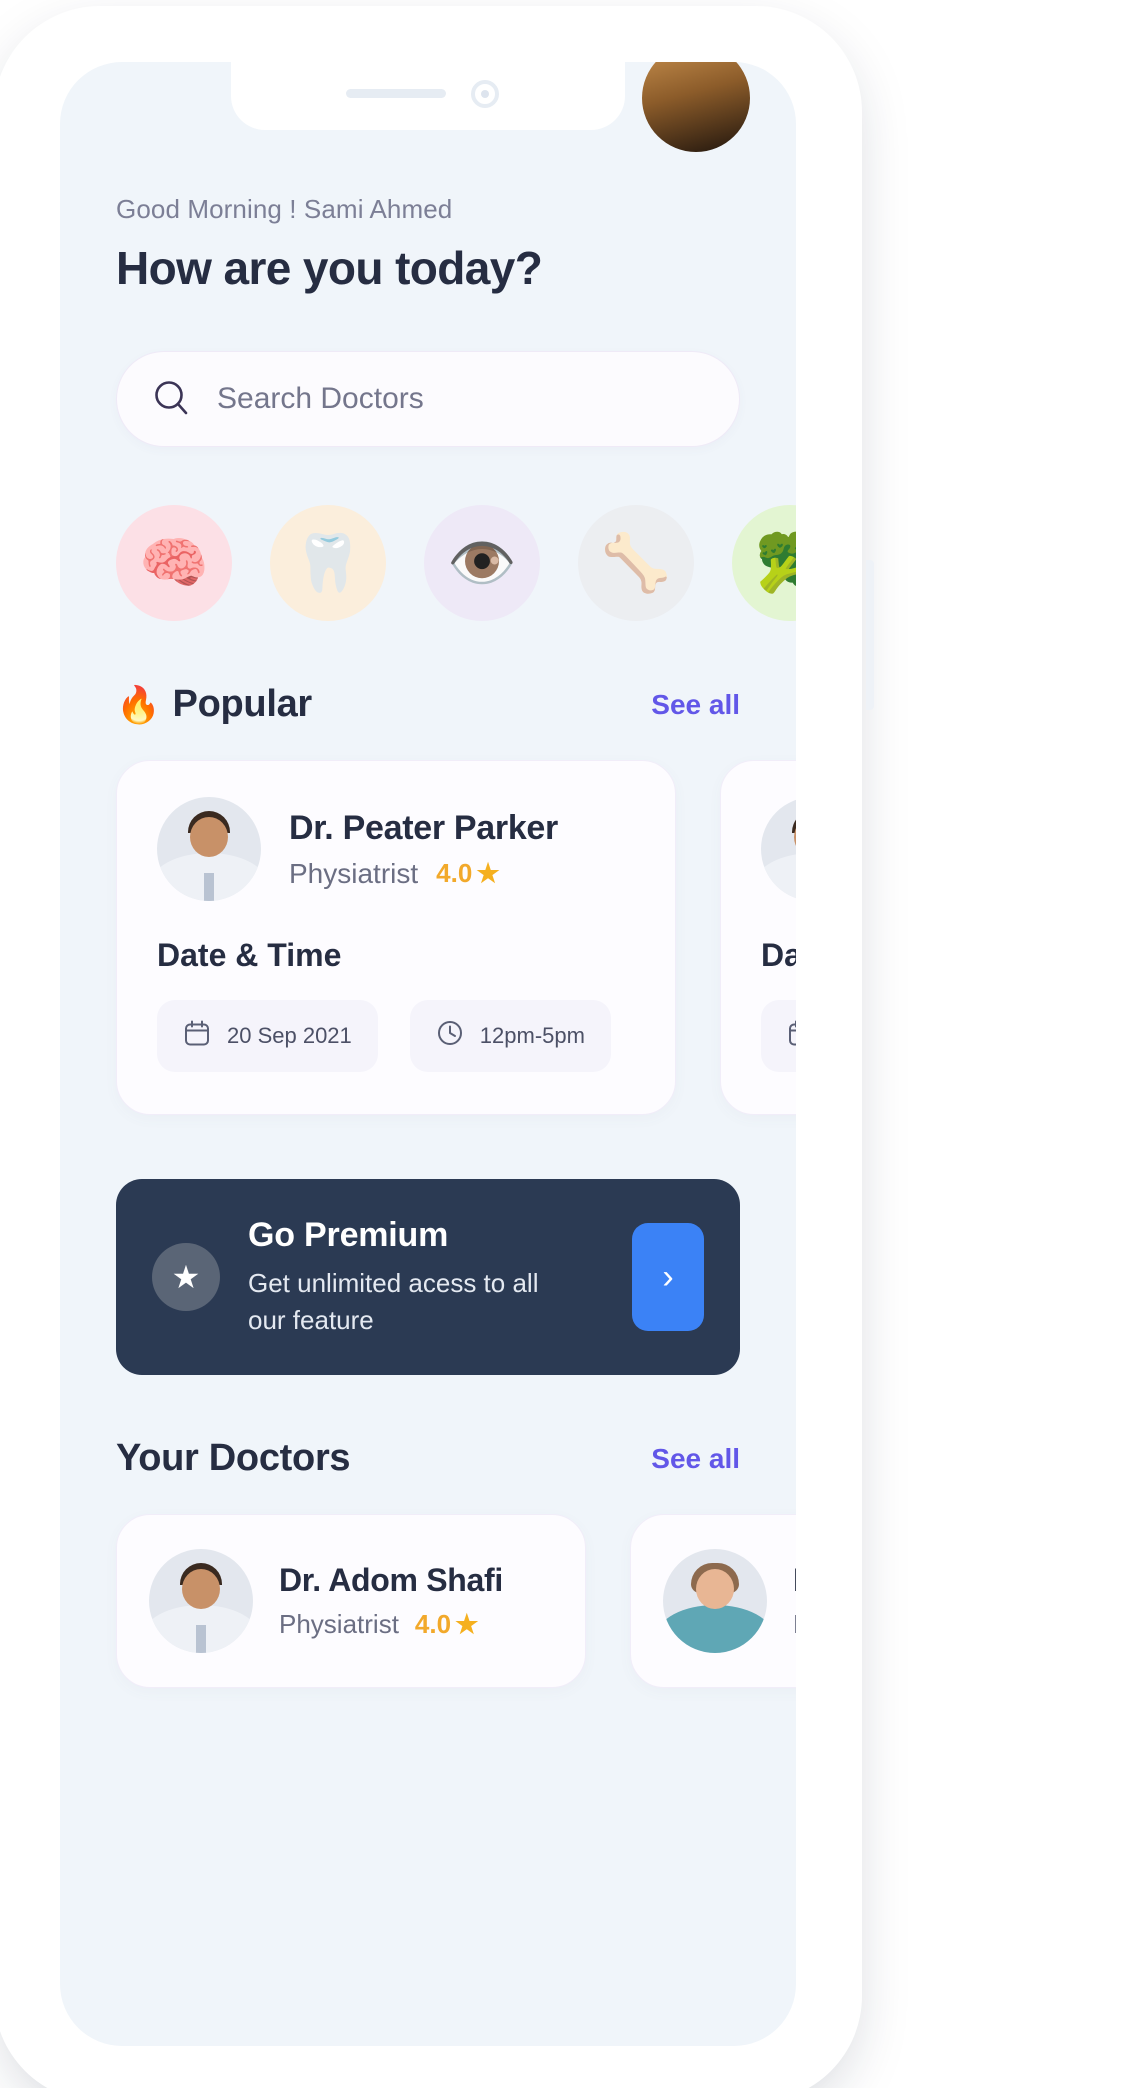 The width and height of the screenshot is (1136, 2088). Describe the element at coordinates (329, 268) in the screenshot. I see `page-title: How are you today?` at that location.